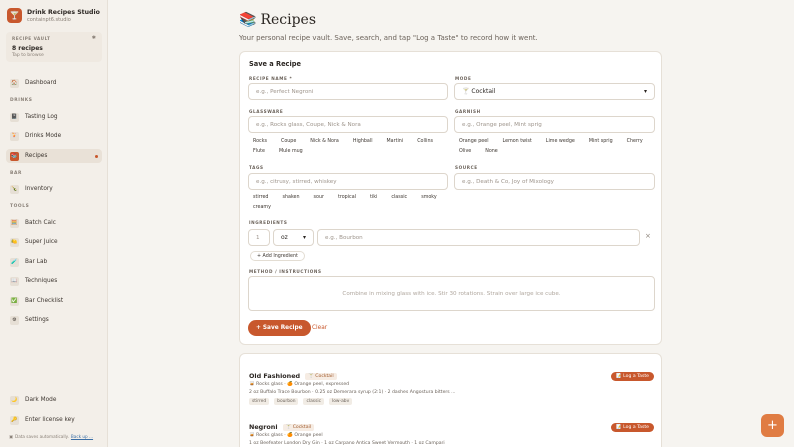 The width and height of the screenshot is (794, 447). I want to click on recipe-name: Old Fashioned, so click(275, 376).